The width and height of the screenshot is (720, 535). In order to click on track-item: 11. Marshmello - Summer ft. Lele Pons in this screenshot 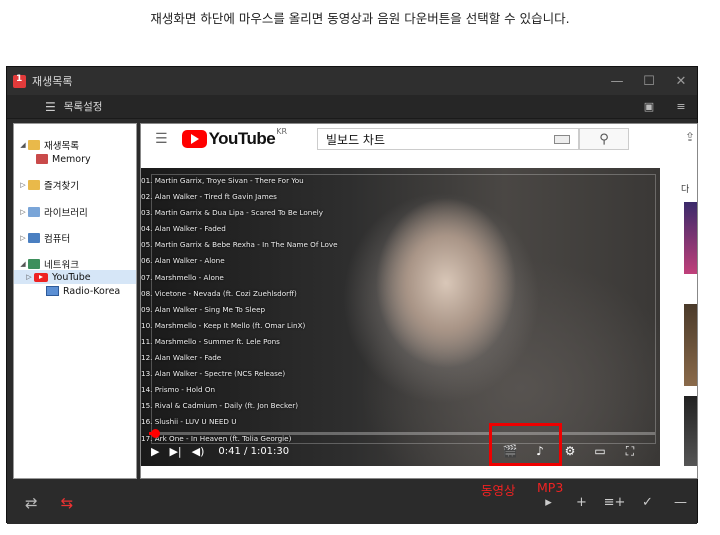, I will do `click(210, 341)`.